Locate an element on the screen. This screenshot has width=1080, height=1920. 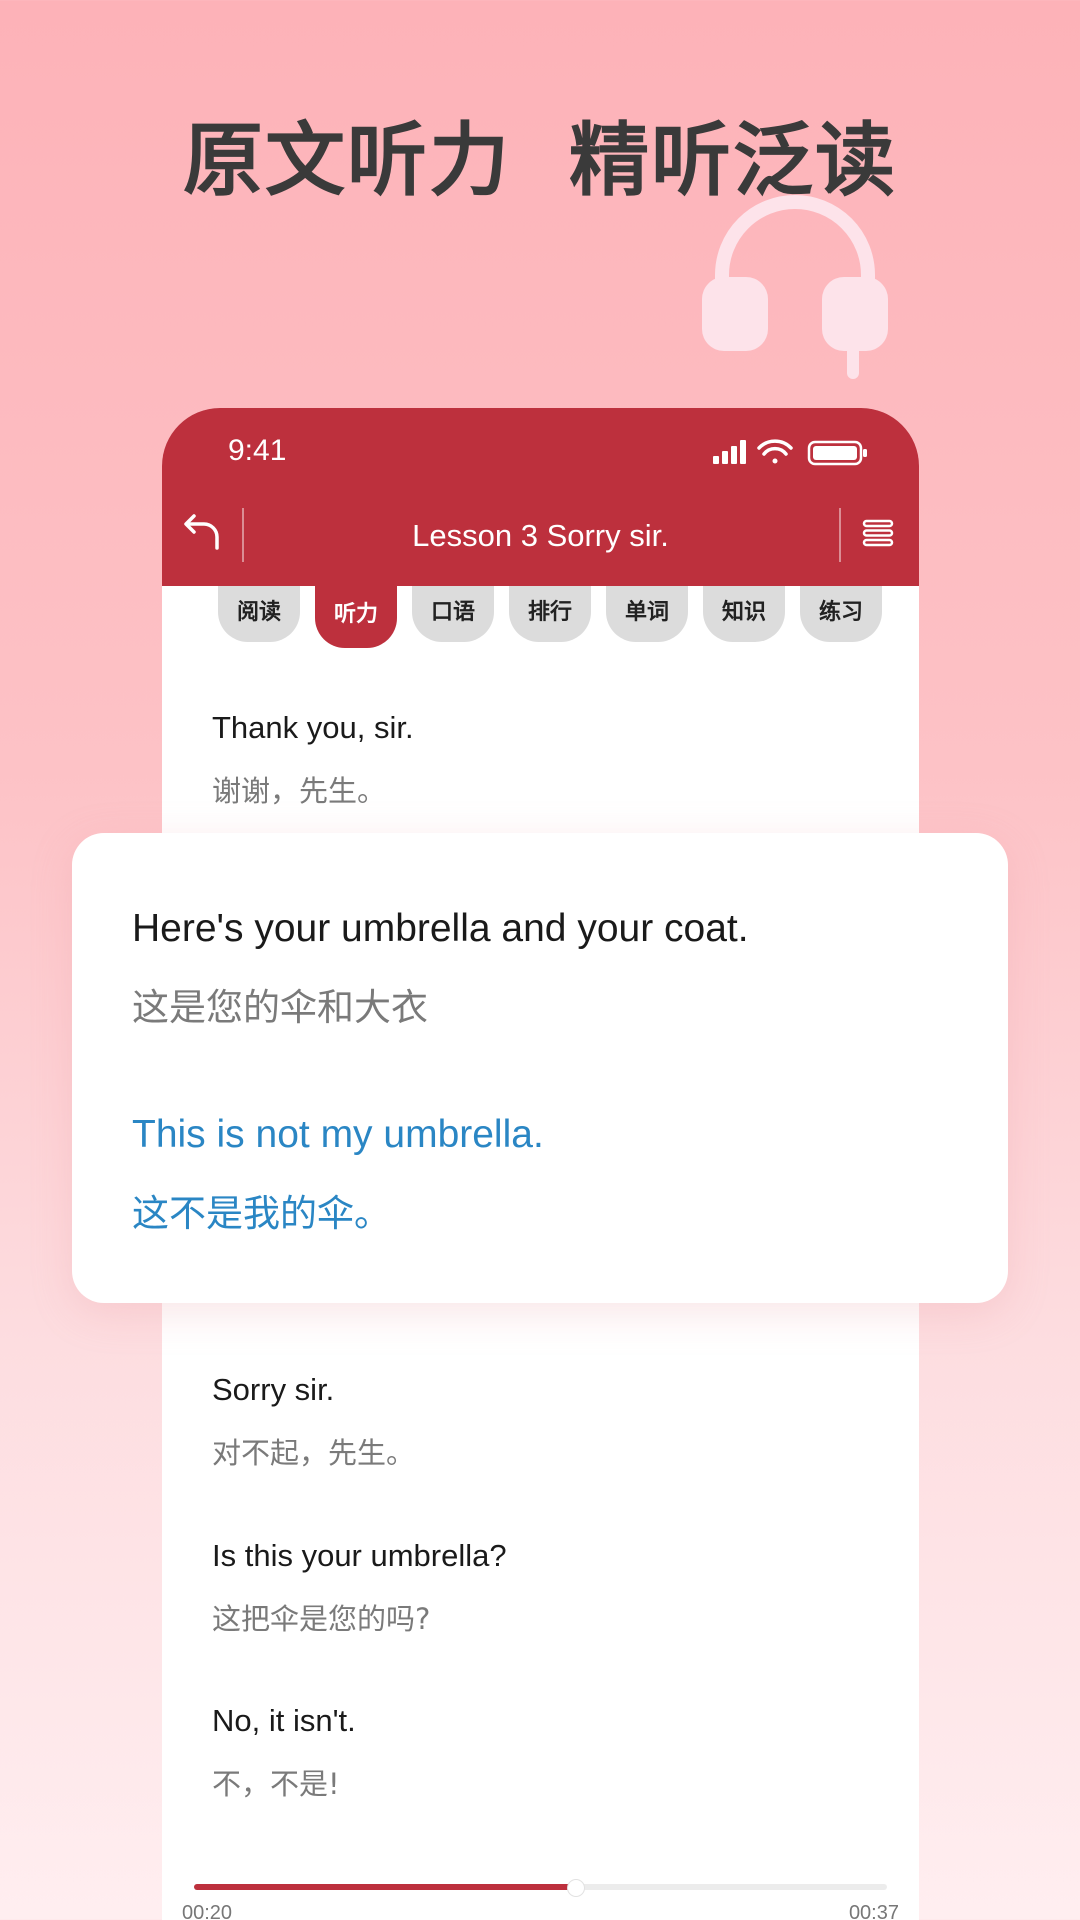
status-time: 9:41 is located at coordinates (257, 450).